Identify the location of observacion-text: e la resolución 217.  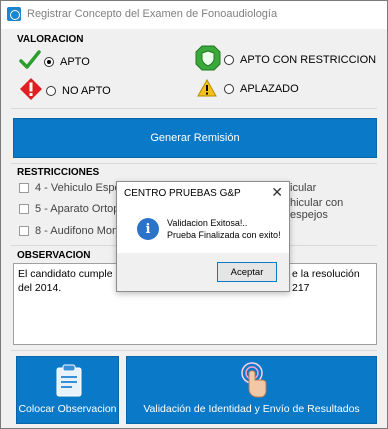
(326, 281).